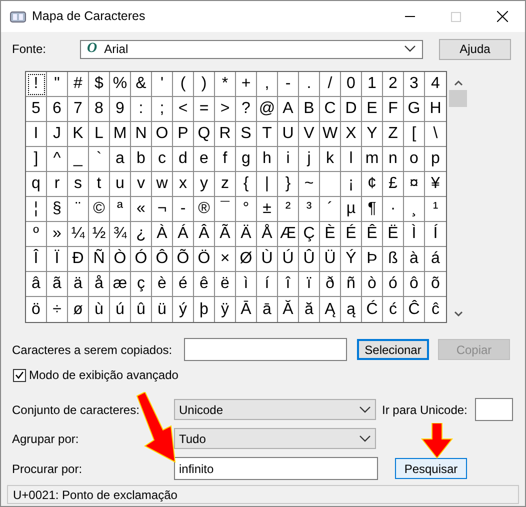 This screenshot has height=507, width=526. What do you see at coordinates (393, 309) in the screenshot?
I see `character-cell: ć` at bounding box center [393, 309].